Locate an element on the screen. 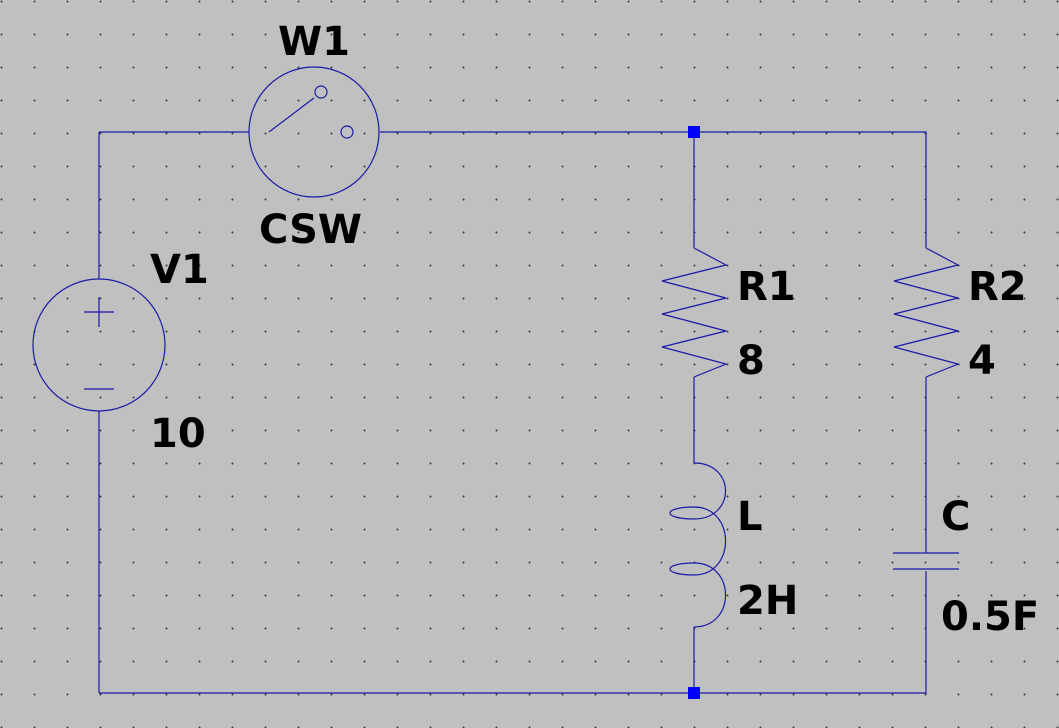 The width and height of the screenshot is (1059, 728). switch-w1 is located at coordinates (314, 132).